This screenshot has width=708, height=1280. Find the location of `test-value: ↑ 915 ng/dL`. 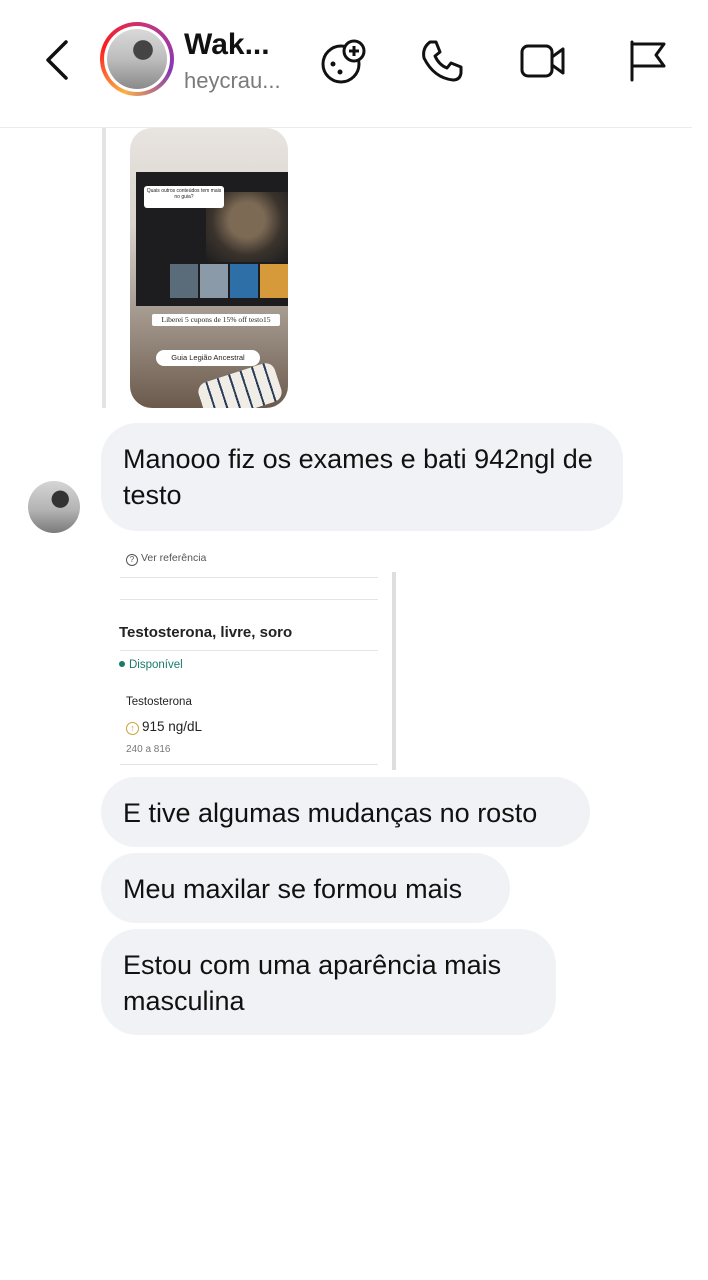

test-value: ↑ 915 ng/dL is located at coordinates (164, 727).